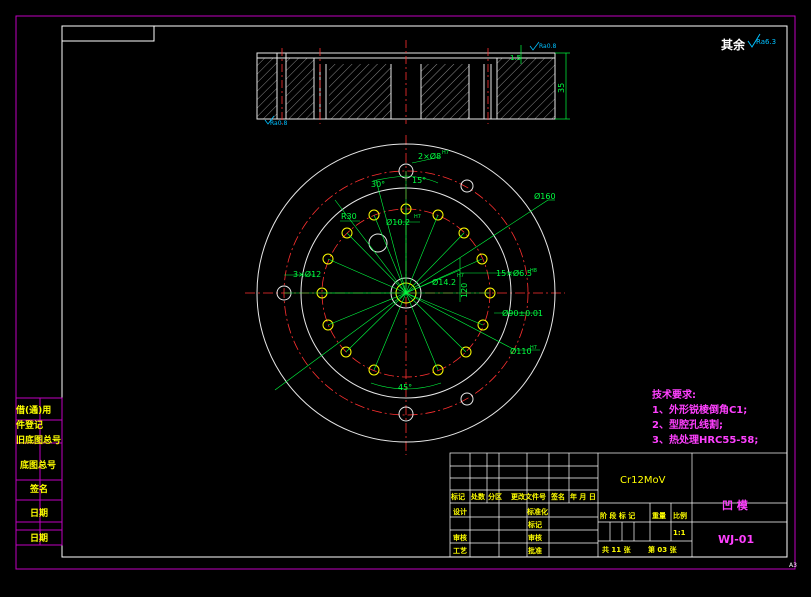  Describe the element at coordinates (533, 348) in the screenshot. I see `dim-d110-tol: H7` at that location.